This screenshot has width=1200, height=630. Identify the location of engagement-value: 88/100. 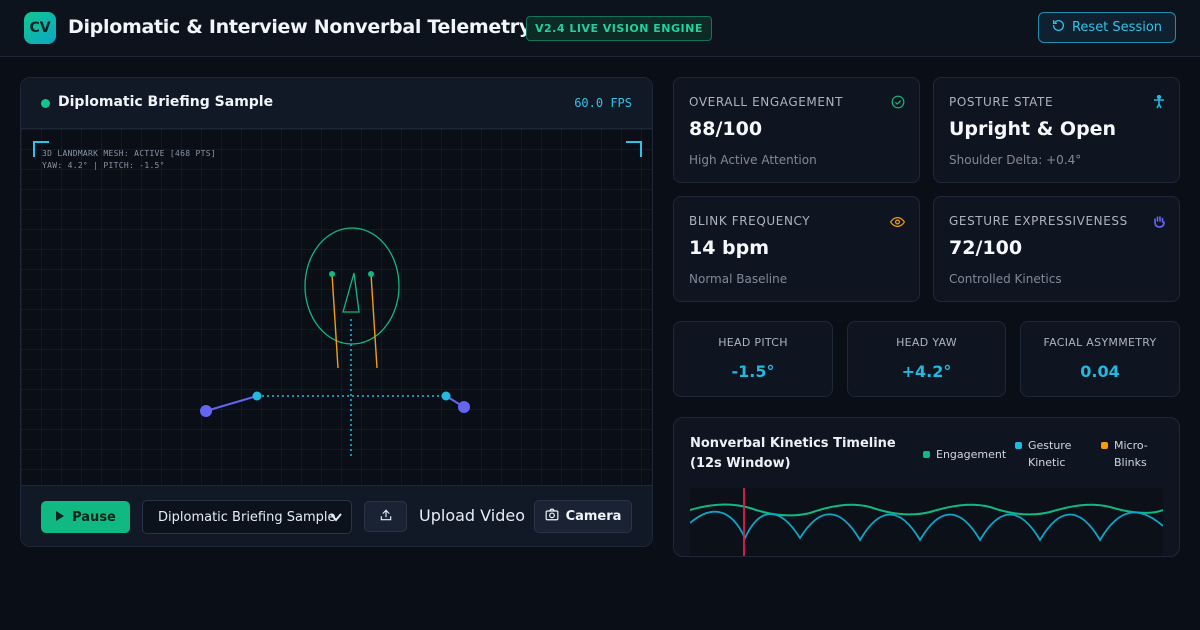
(726, 129).